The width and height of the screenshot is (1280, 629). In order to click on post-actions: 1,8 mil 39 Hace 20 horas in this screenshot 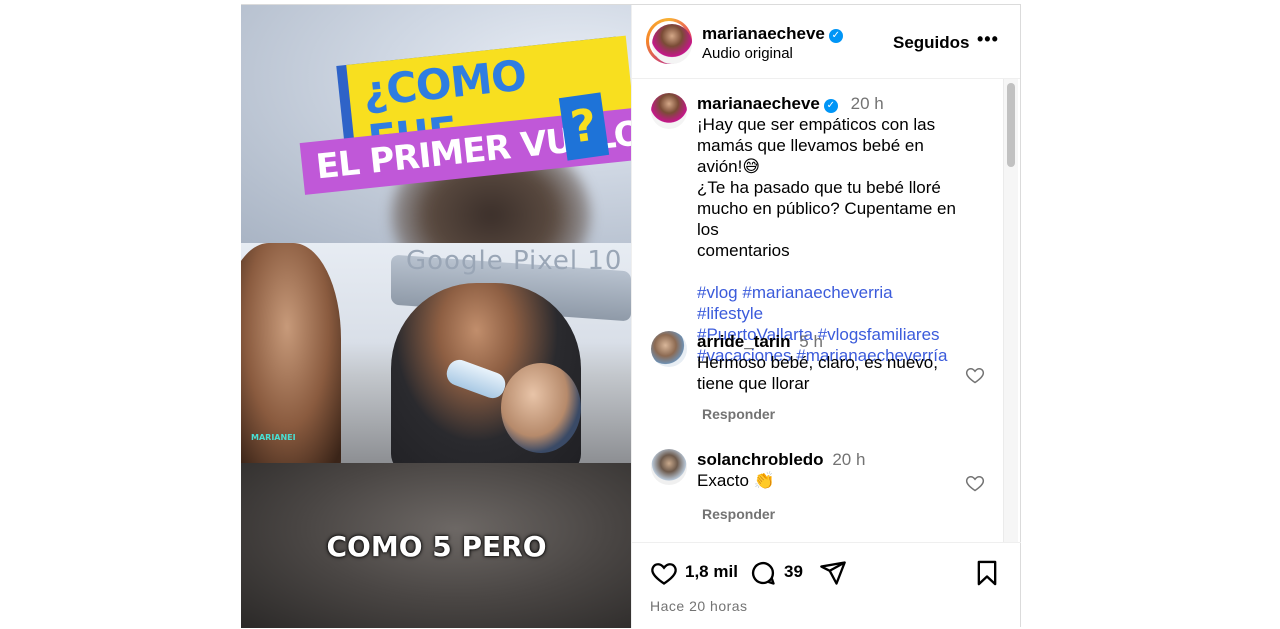, I will do `click(826, 585)`.